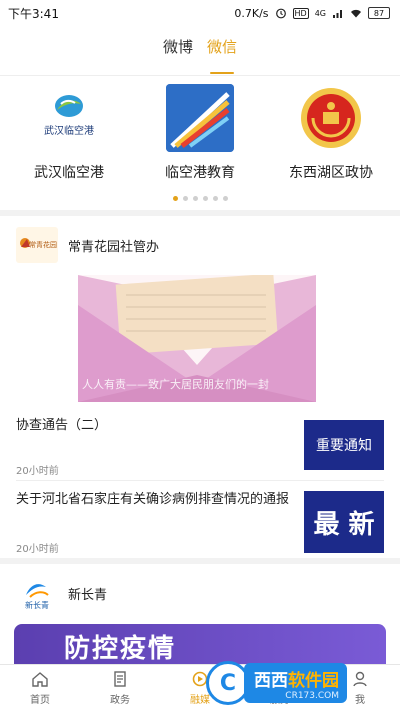 This screenshot has width=400, height=711. Describe the element at coordinates (200, 54) in the screenshot. I see `top-tab-bar: 微博 微信` at that location.